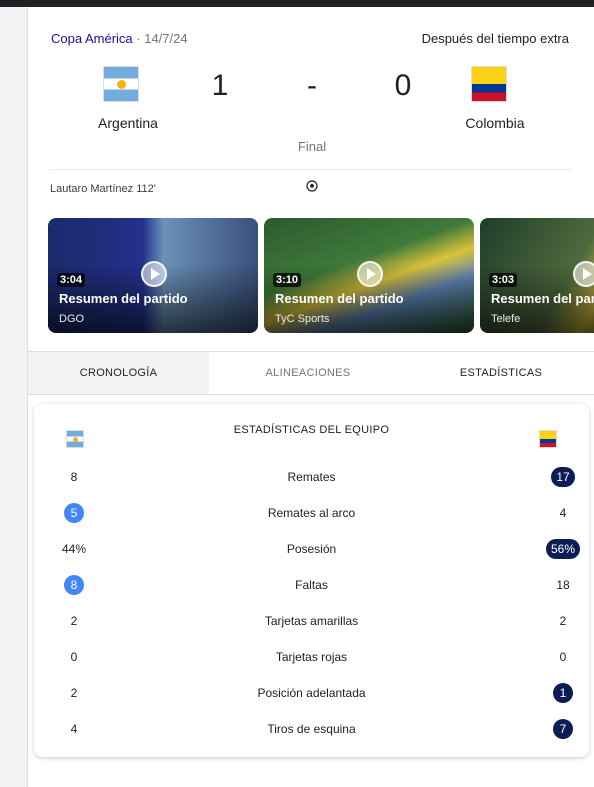  I want to click on video-duration: 3:10, so click(287, 280).